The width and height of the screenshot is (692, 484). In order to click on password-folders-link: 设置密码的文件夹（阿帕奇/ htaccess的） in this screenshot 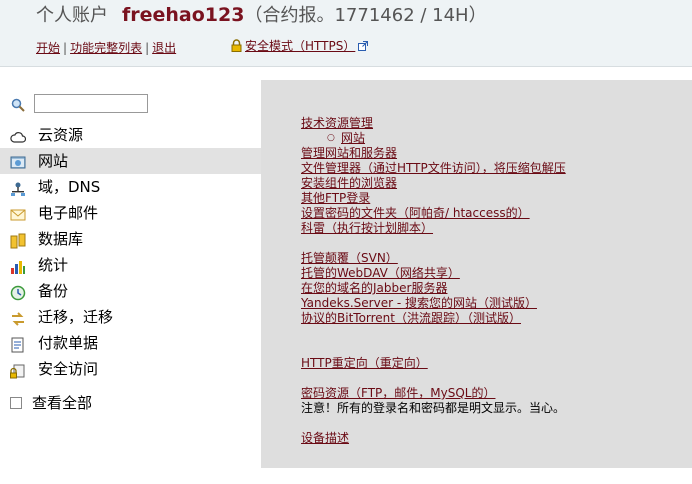, I will do `click(433, 213)`.